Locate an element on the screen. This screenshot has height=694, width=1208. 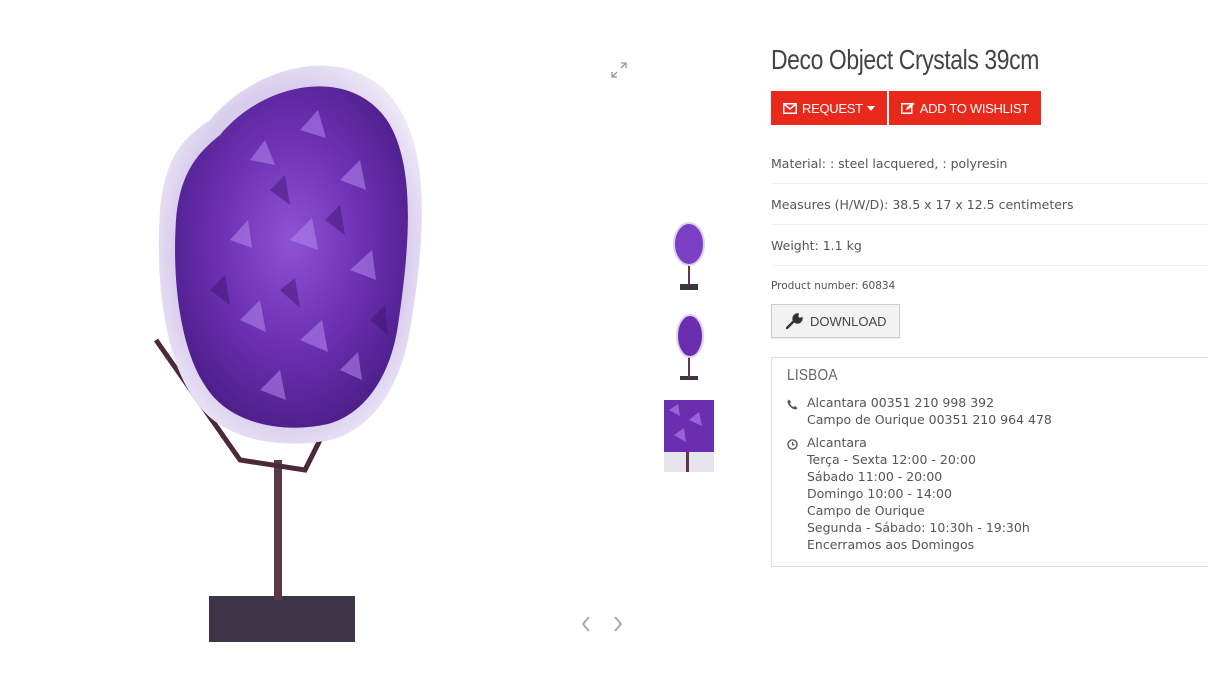
hours-line: Campo de Ourique is located at coordinates (866, 510).